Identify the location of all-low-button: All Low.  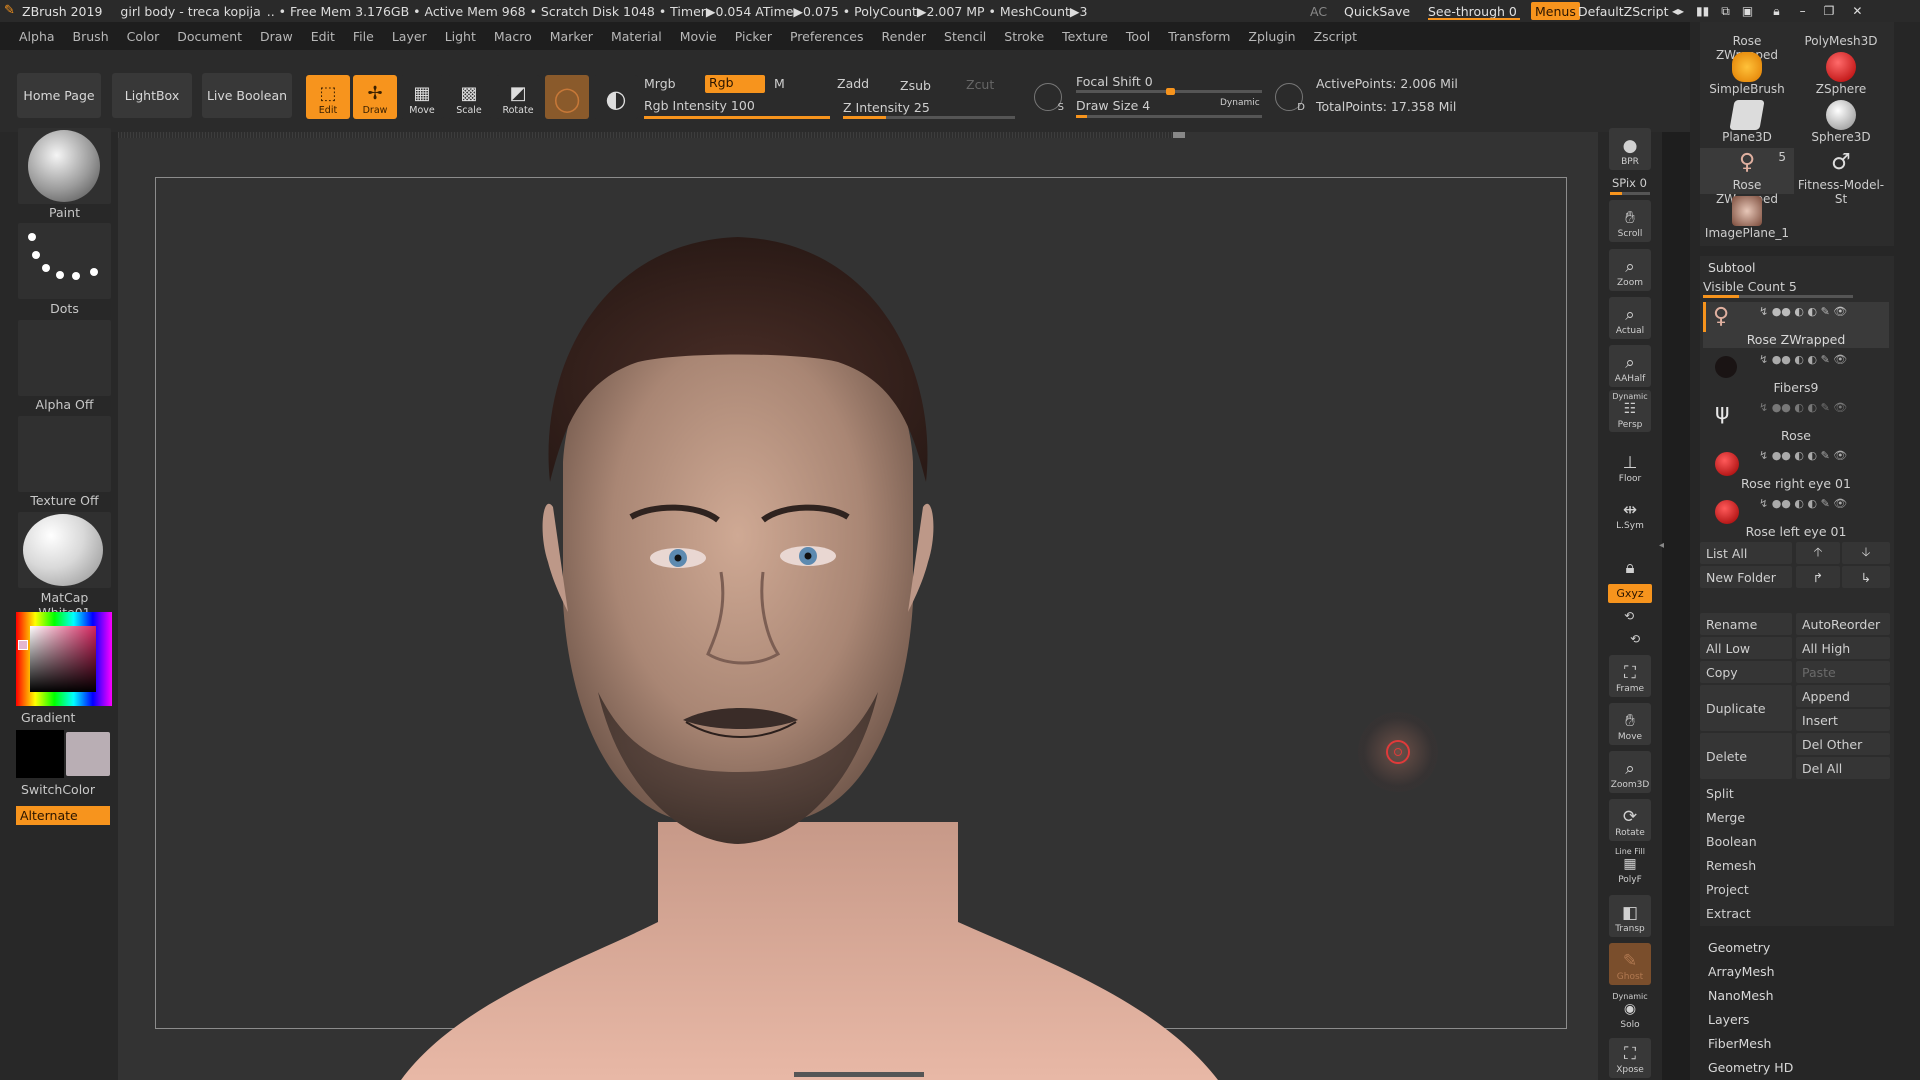
(1746, 648).